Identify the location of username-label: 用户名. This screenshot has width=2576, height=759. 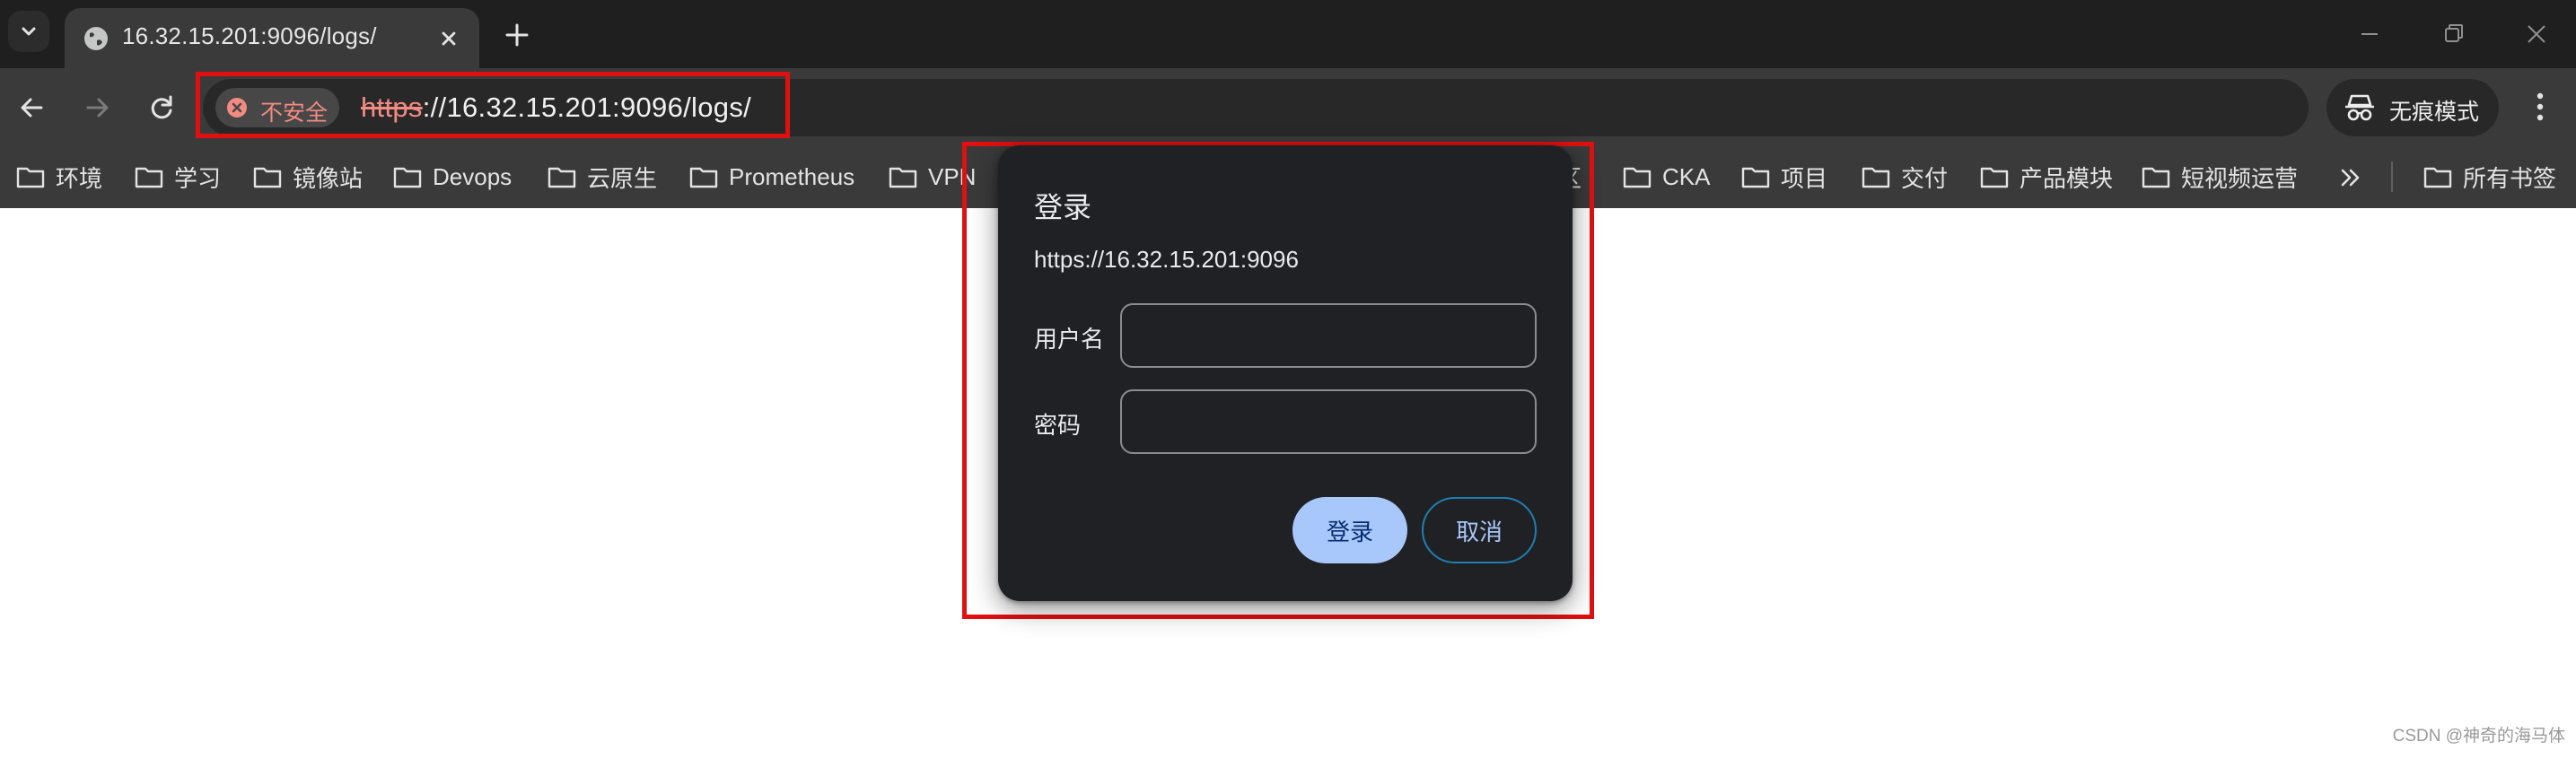
(1069, 339).